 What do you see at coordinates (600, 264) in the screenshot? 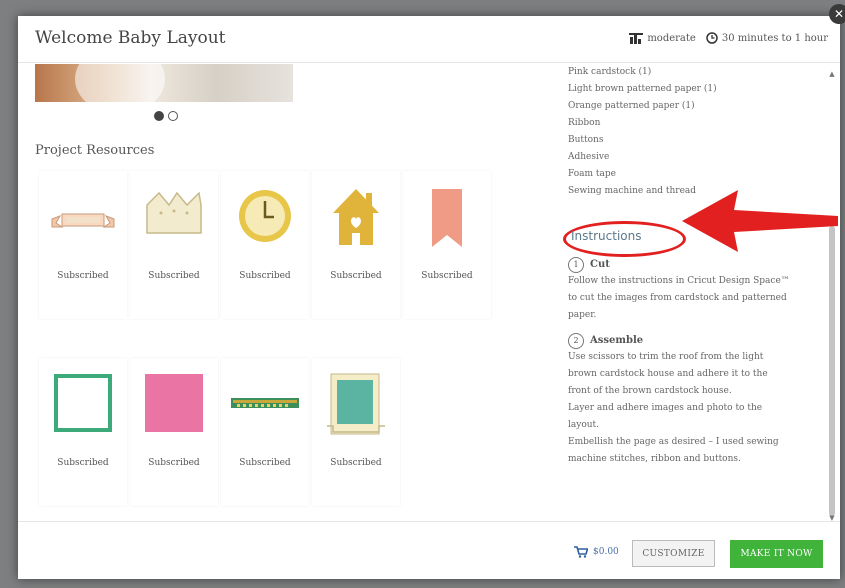
I see `step-title: Cut` at bounding box center [600, 264].